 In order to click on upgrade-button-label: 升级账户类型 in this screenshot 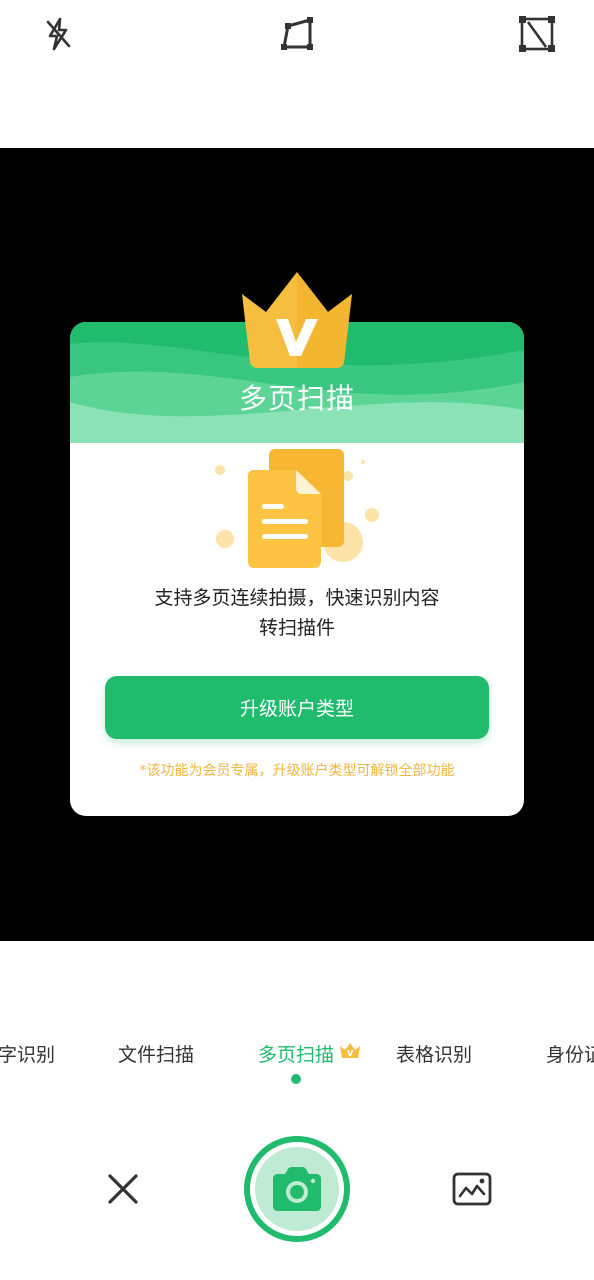, I will do `click(296, 709)`.